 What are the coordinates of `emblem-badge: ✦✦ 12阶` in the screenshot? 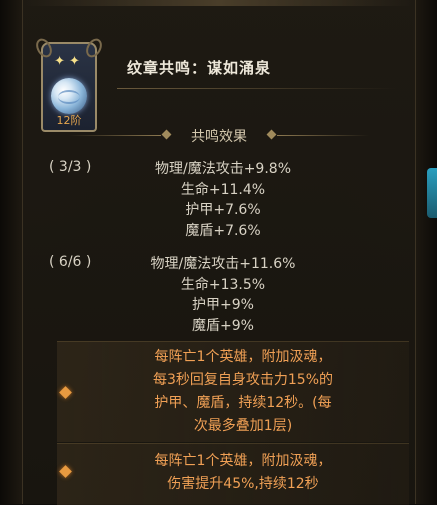 It's located at (69, 83).